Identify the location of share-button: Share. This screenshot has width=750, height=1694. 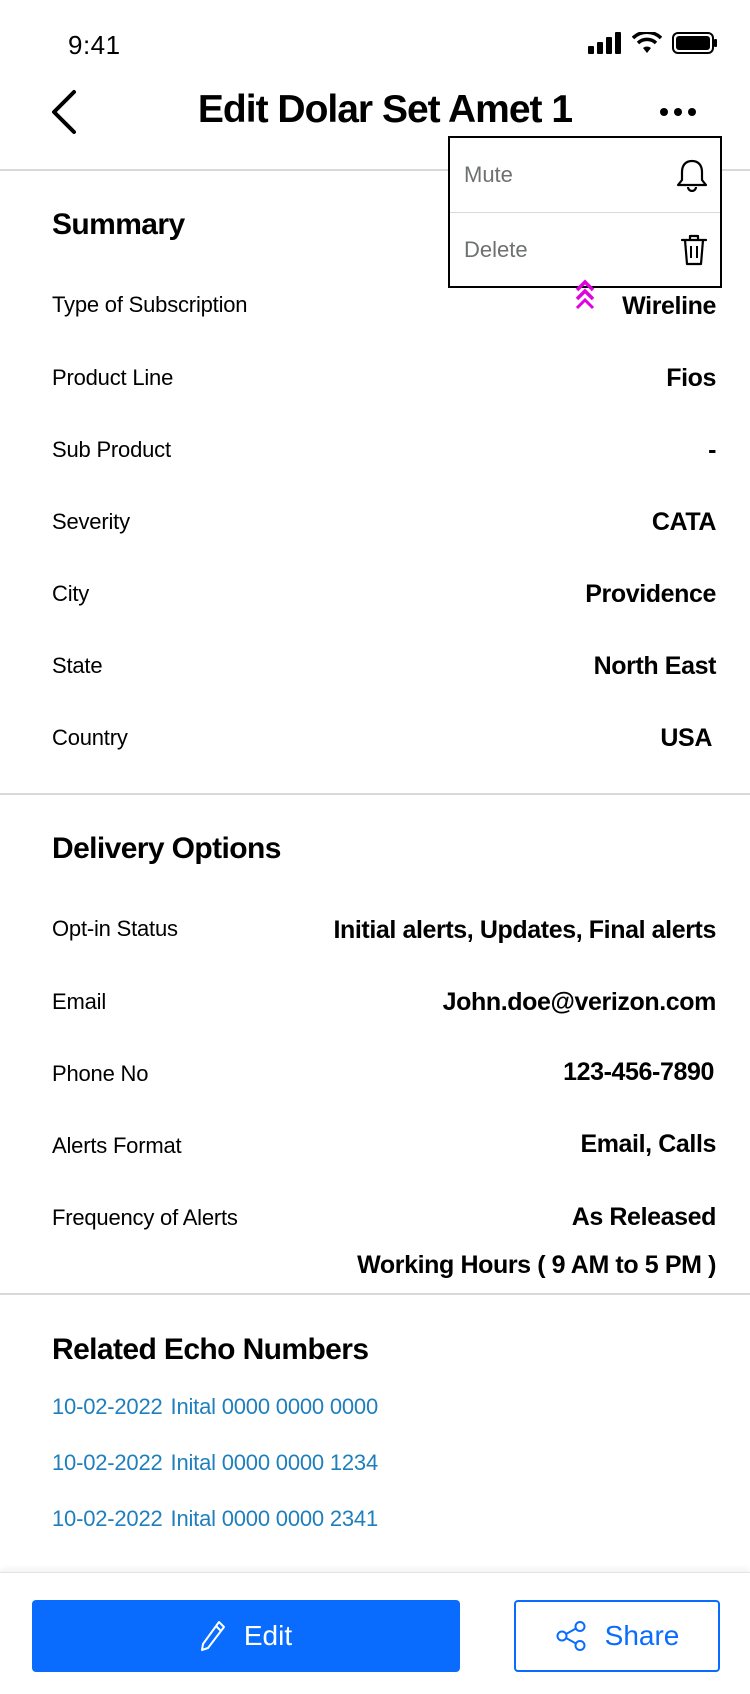
(617, 1636).